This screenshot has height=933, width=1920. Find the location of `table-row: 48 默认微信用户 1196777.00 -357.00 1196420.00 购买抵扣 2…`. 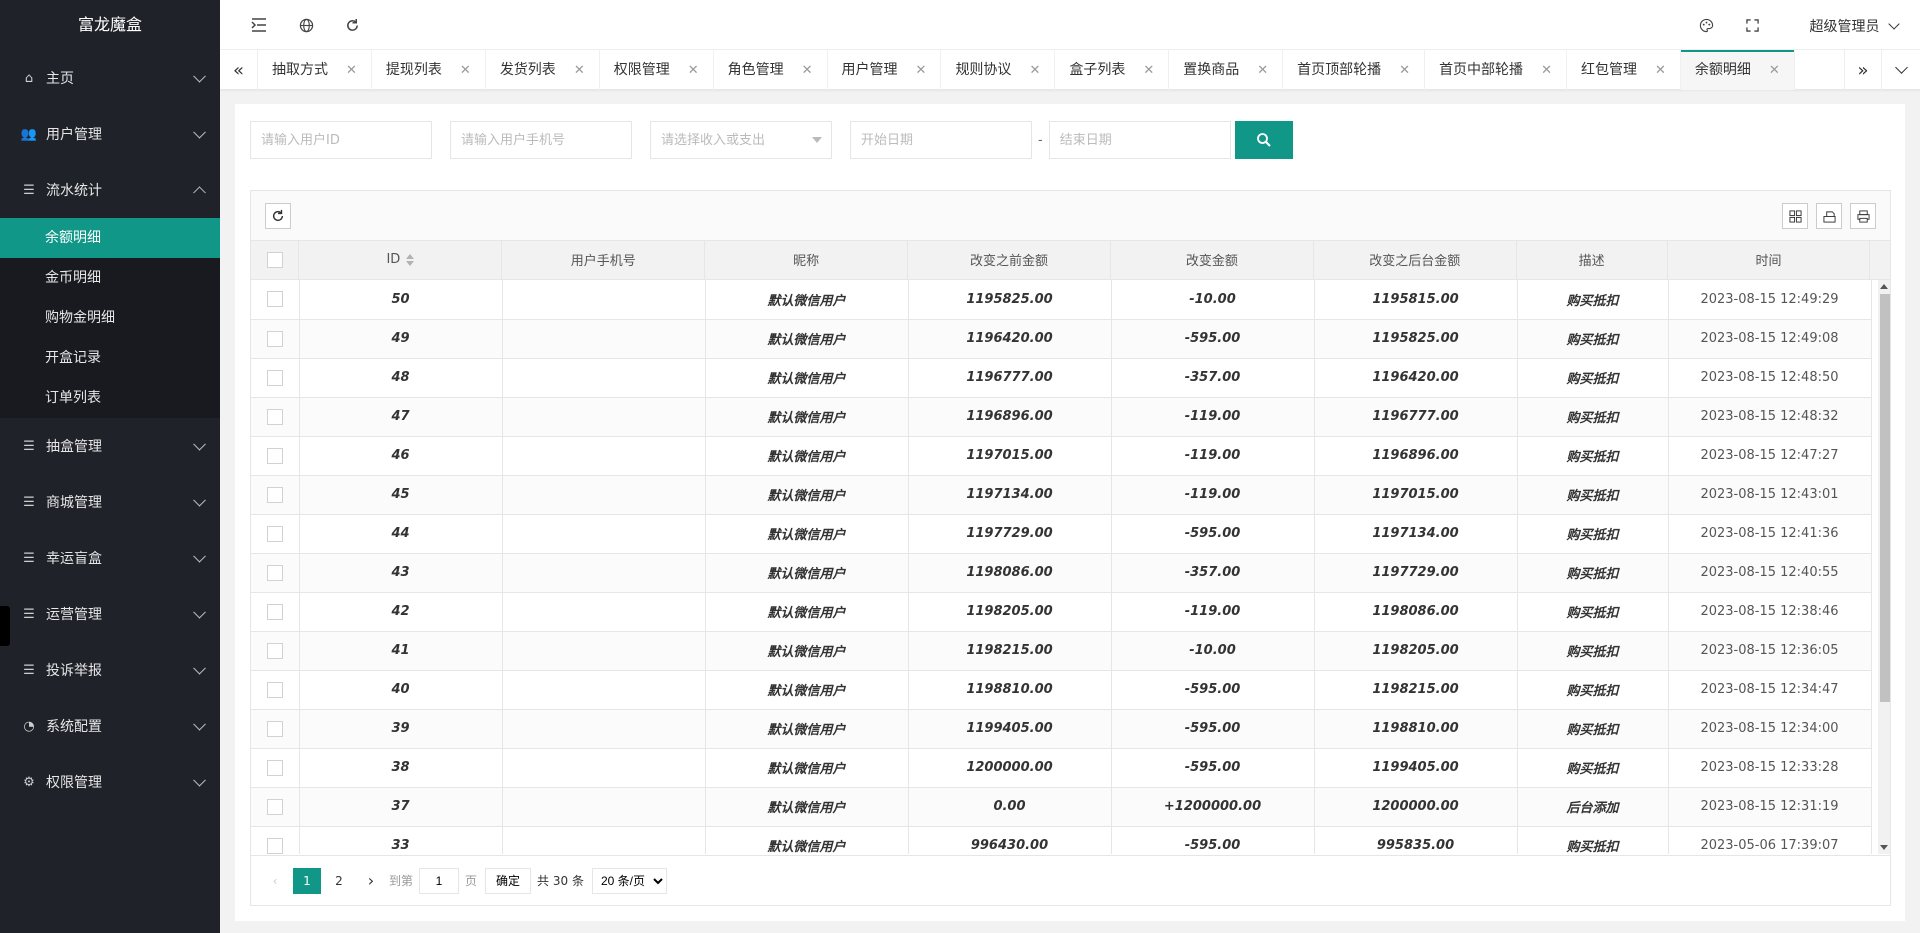

table-row: 48 默认微信用户 1196777.00 -357.00 1196420.00 购买抵扣 2… is located at coordinates (1061, 378).